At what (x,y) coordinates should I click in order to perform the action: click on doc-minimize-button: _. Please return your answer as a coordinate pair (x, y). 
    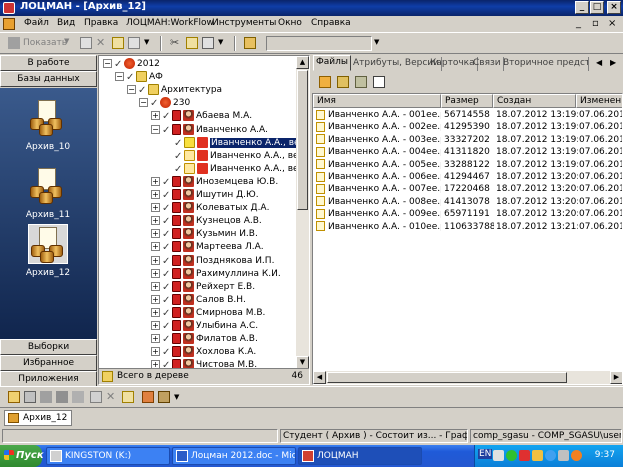
    Looking at the image, I should click on (578, 23).